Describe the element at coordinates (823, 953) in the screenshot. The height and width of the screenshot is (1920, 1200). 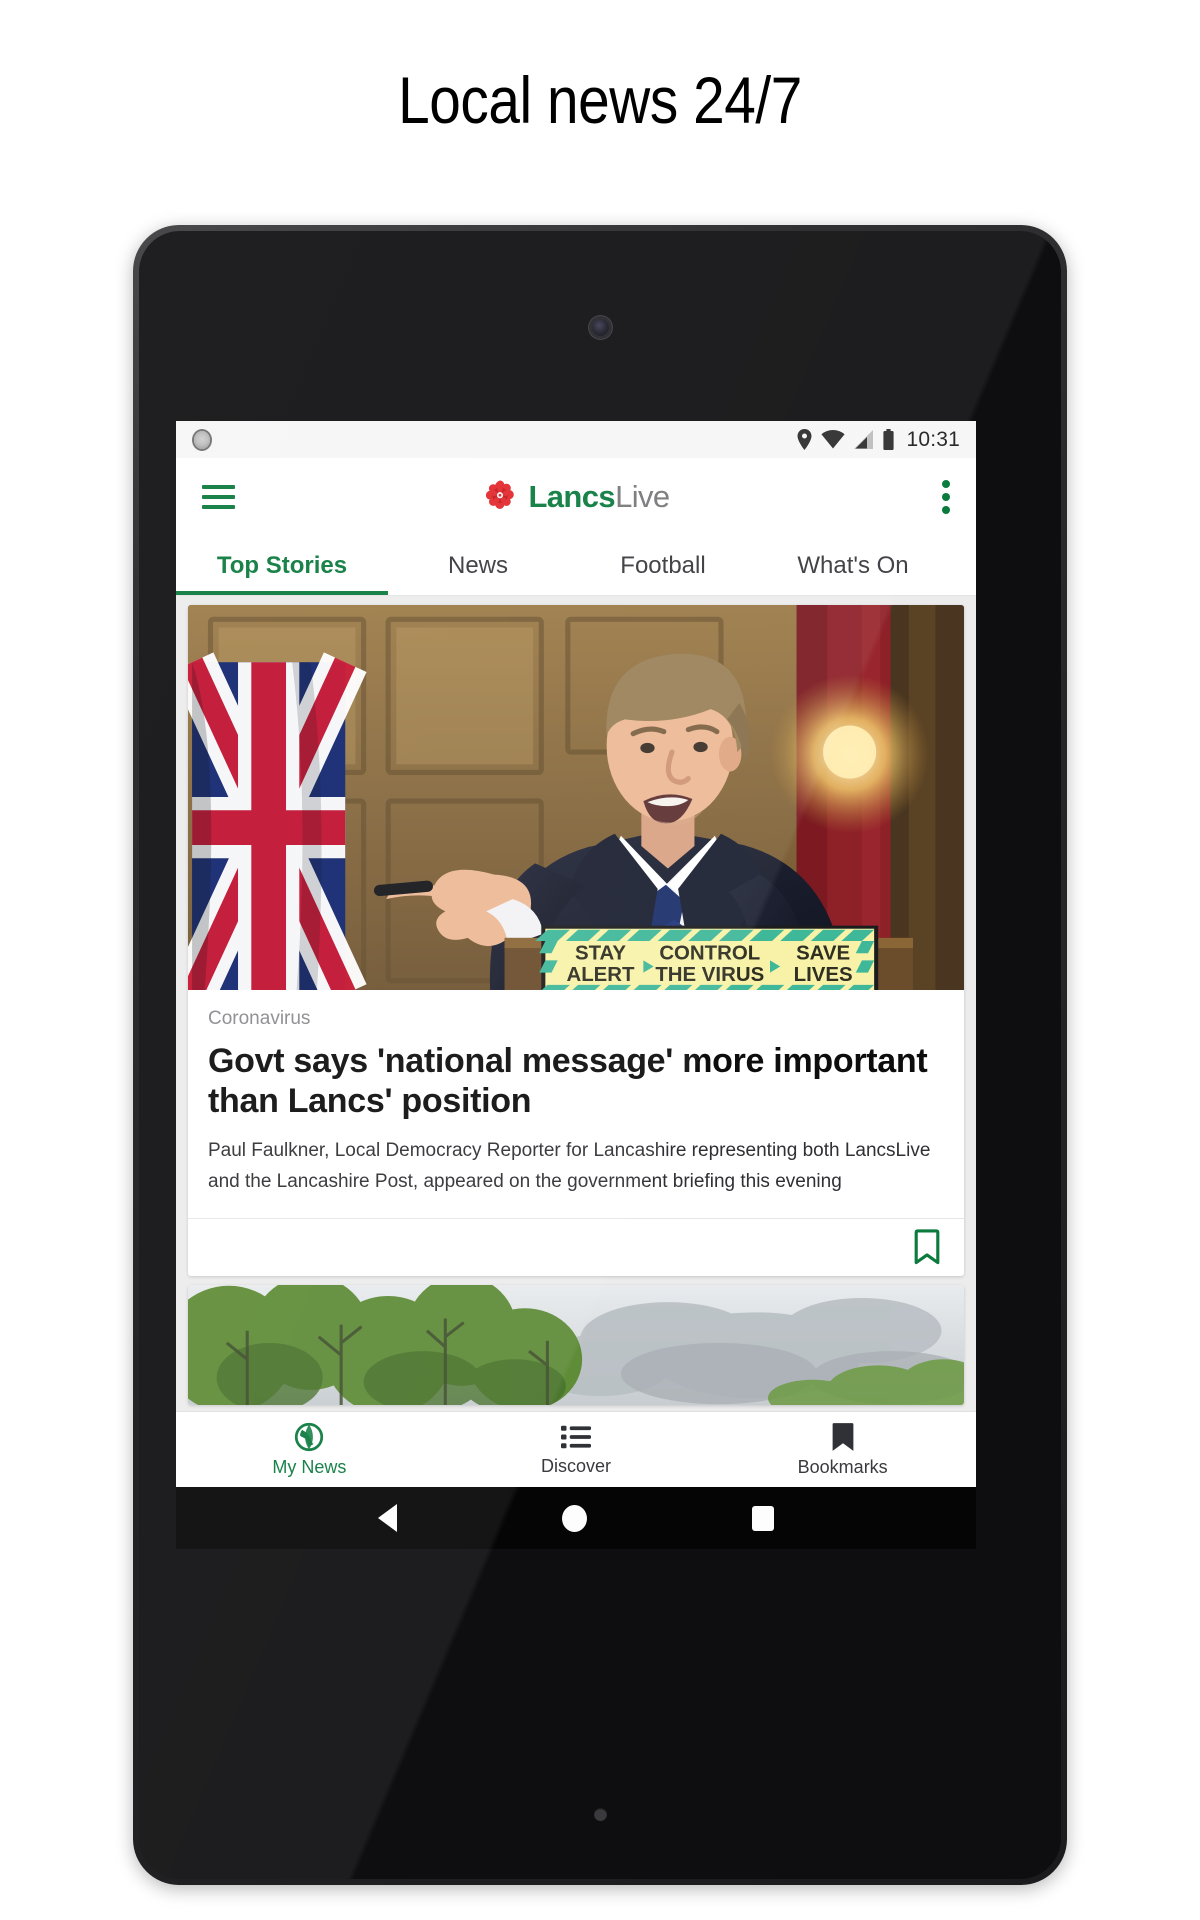
I see `svg-text: SAVE` at that location.